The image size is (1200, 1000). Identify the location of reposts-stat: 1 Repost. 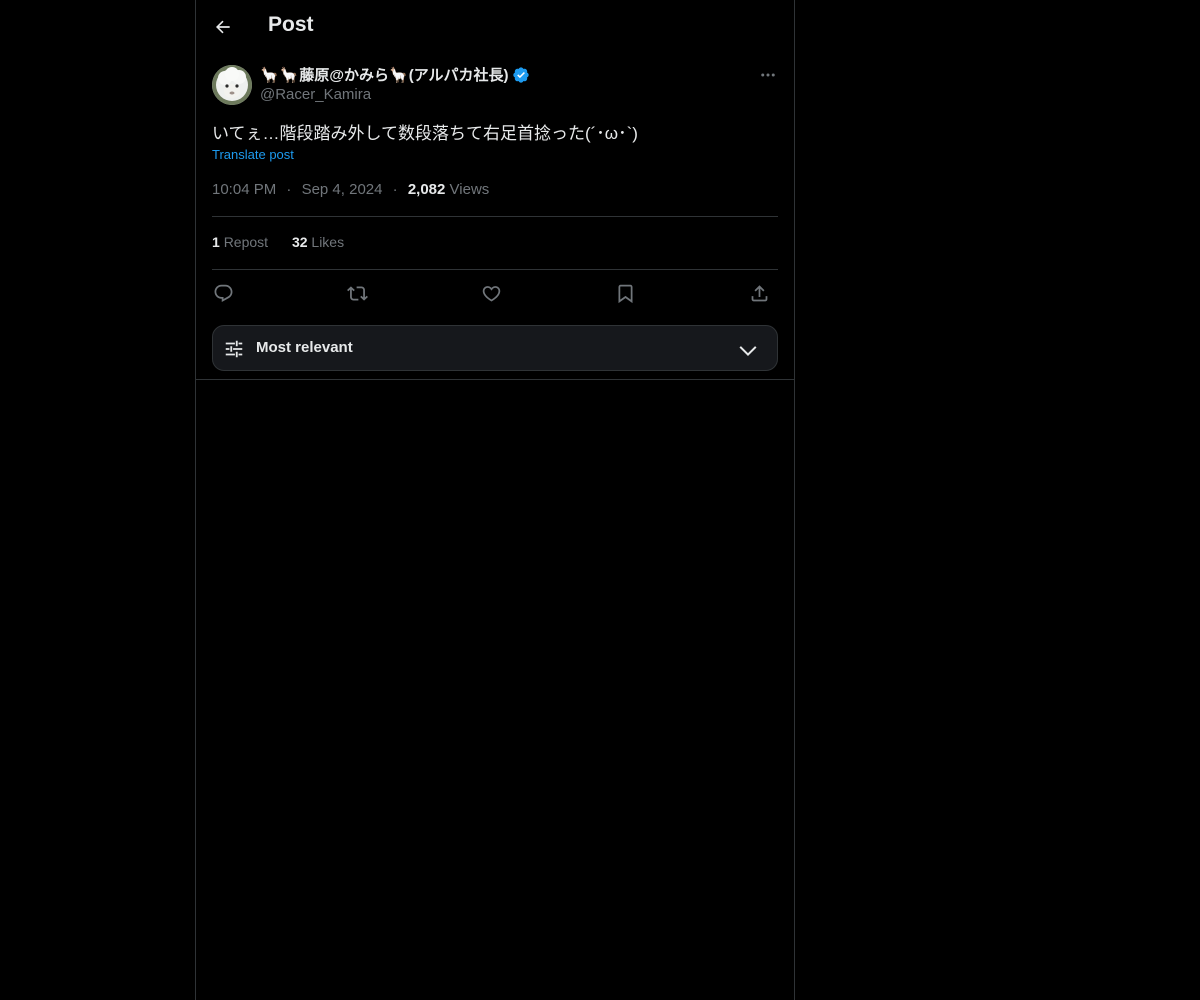
(242, 242).